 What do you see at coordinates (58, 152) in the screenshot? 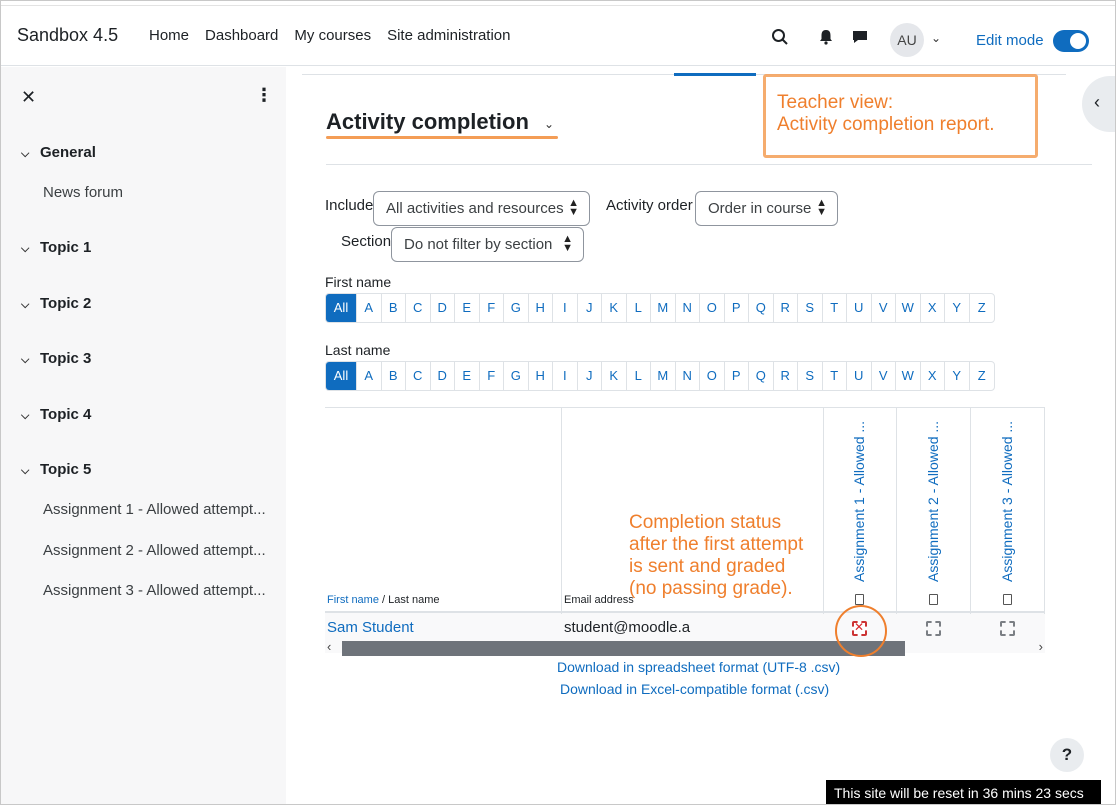
I see `sidebar-section-general: ⌵ General` at bounding box center [58, 152].